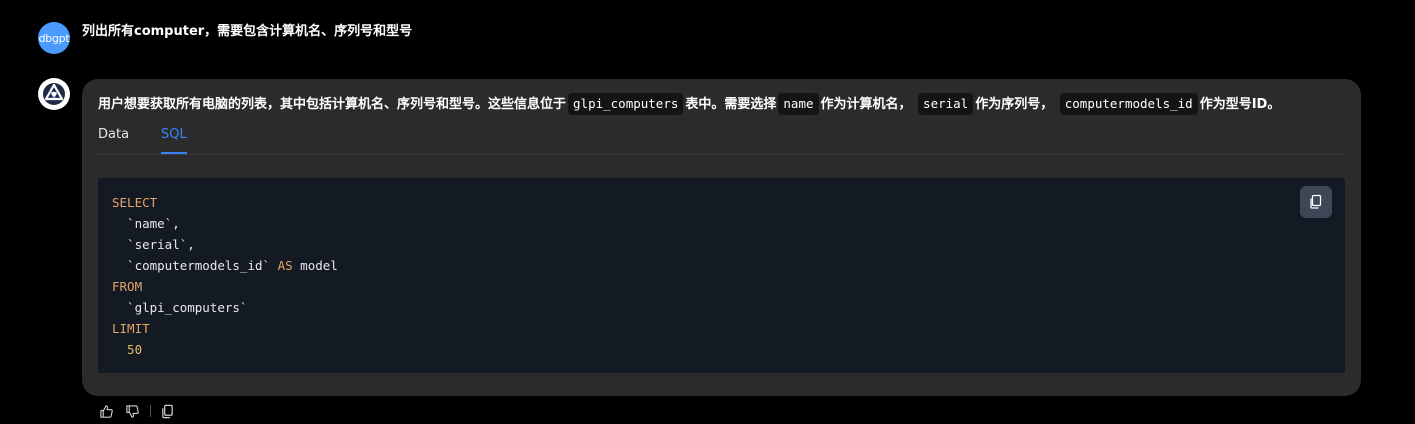 Image resolution: width=1415 pixels, height=424 pixels. What do you see at coordinates (247, 31) in the screenshot?
I see `user-message-text: 列出所有computer，需要包含计算机名、序列号和型号` at bounding box center [247, 31].